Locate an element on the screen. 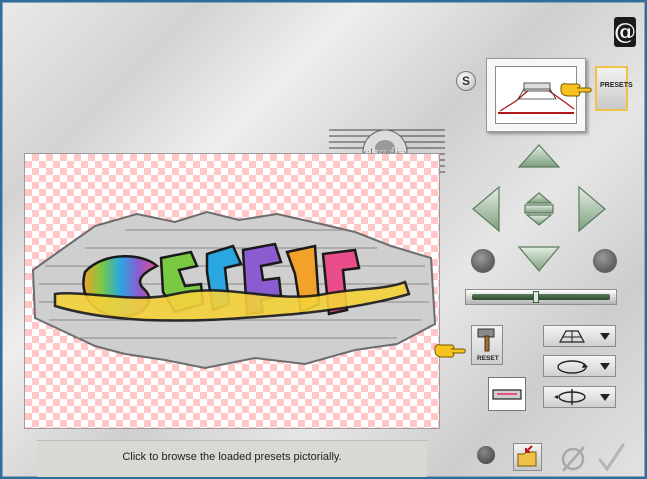 Image resolution: width=647 pixels, height=479 pixels. rotate-left-knob is located at coordinates (483, 261).